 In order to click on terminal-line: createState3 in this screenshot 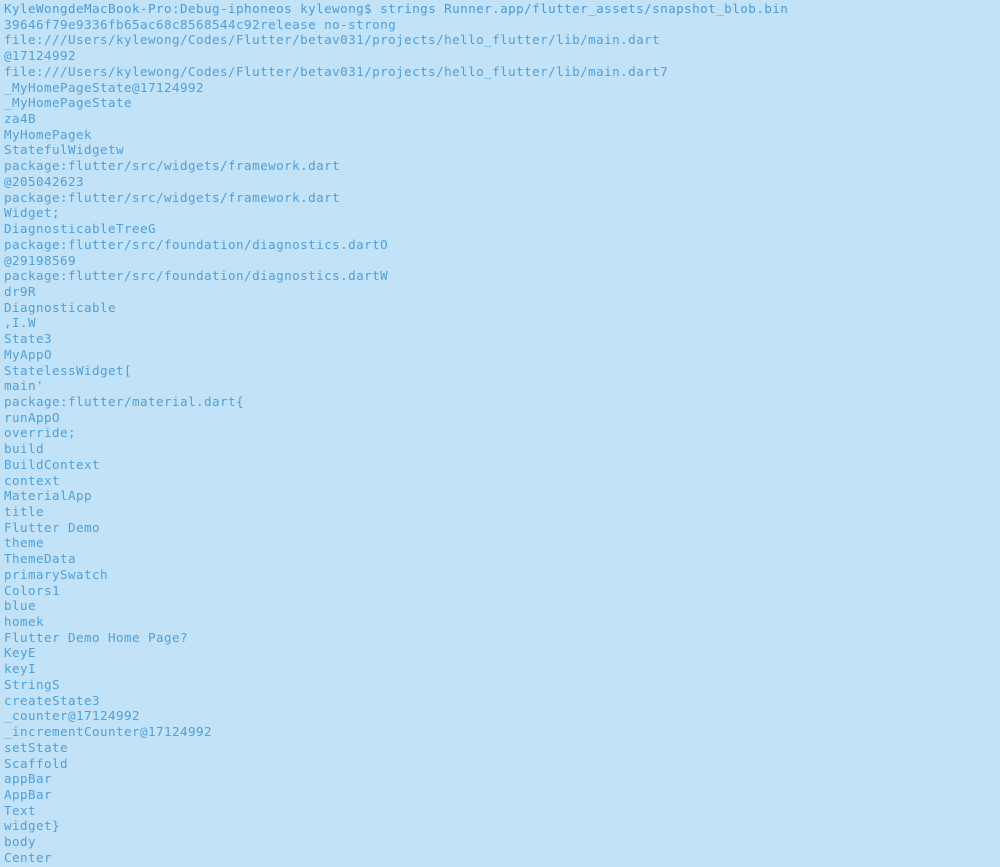, I will do `click(52, 700)`.